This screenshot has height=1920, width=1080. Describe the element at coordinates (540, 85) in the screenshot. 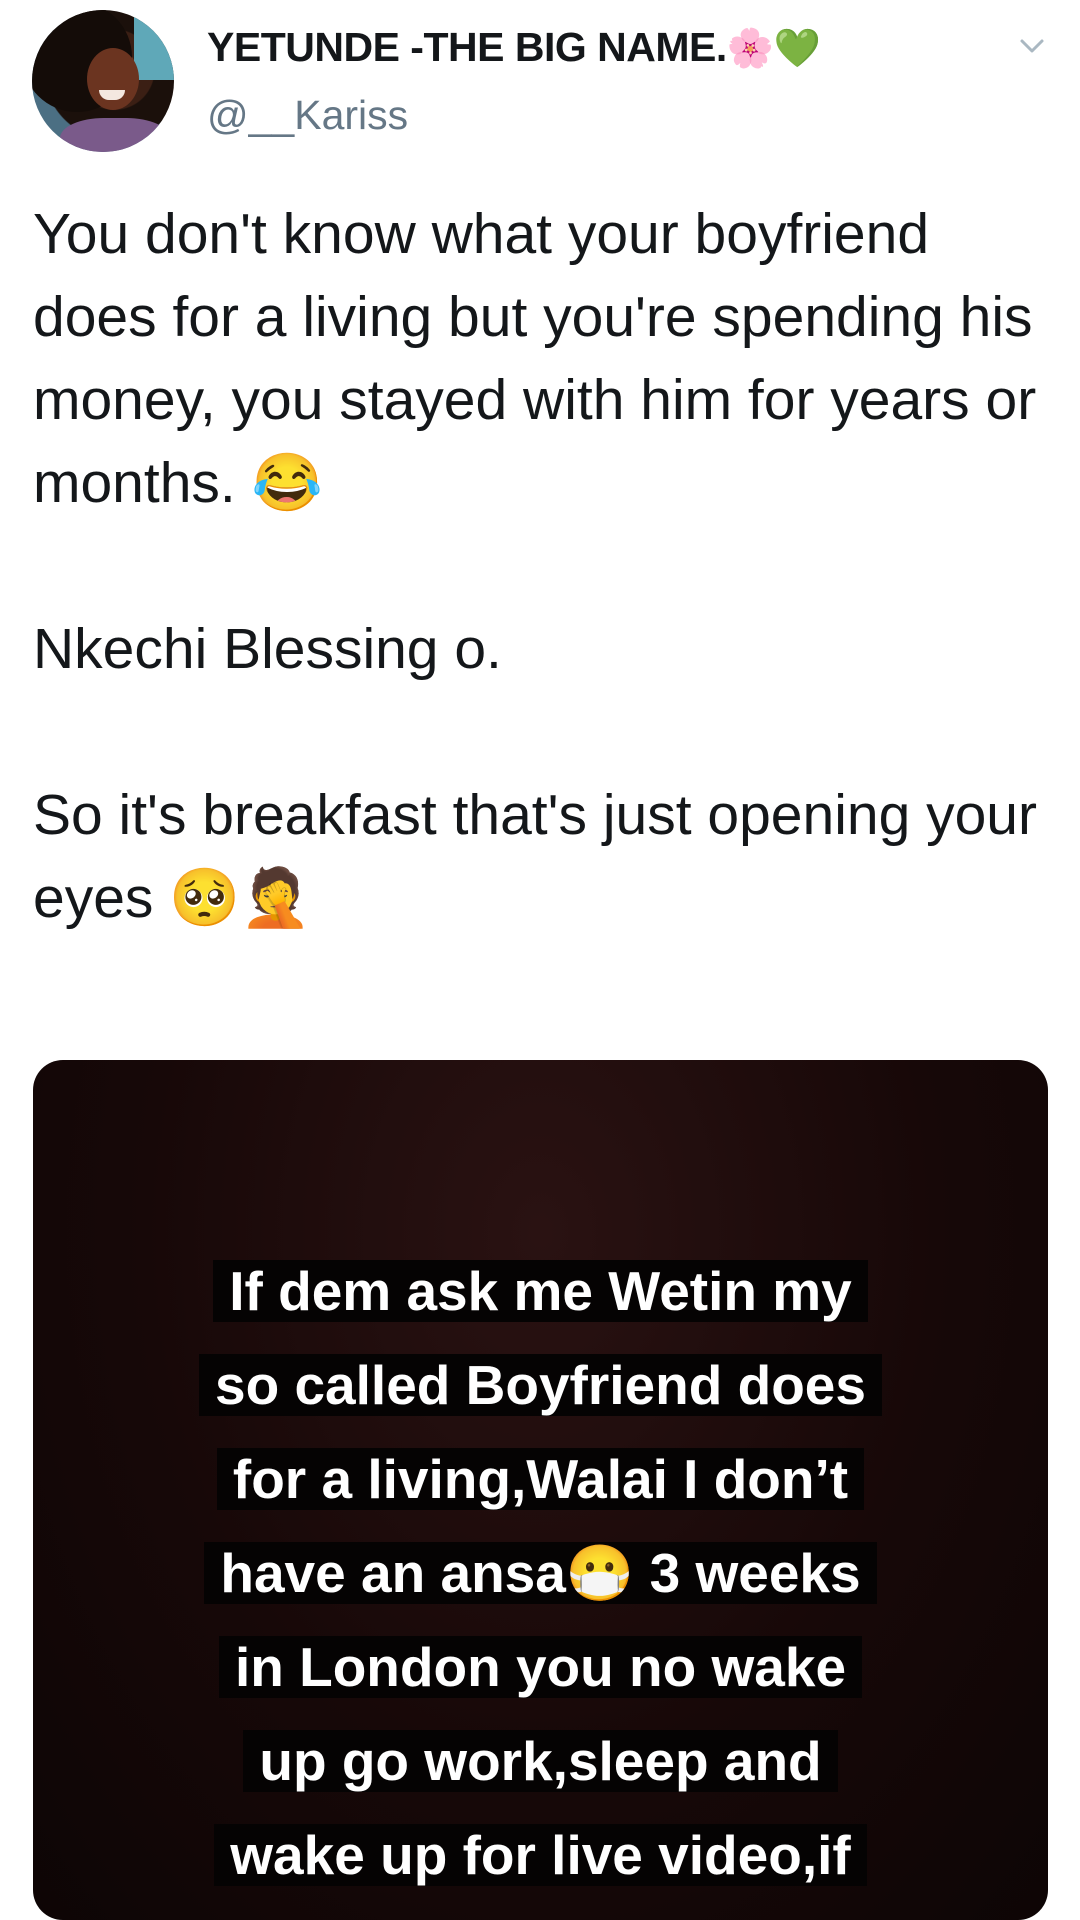

I see `tweet-header: YETUNDE -THE BIG NAME.🌸💚 @__Kariss` at that location.